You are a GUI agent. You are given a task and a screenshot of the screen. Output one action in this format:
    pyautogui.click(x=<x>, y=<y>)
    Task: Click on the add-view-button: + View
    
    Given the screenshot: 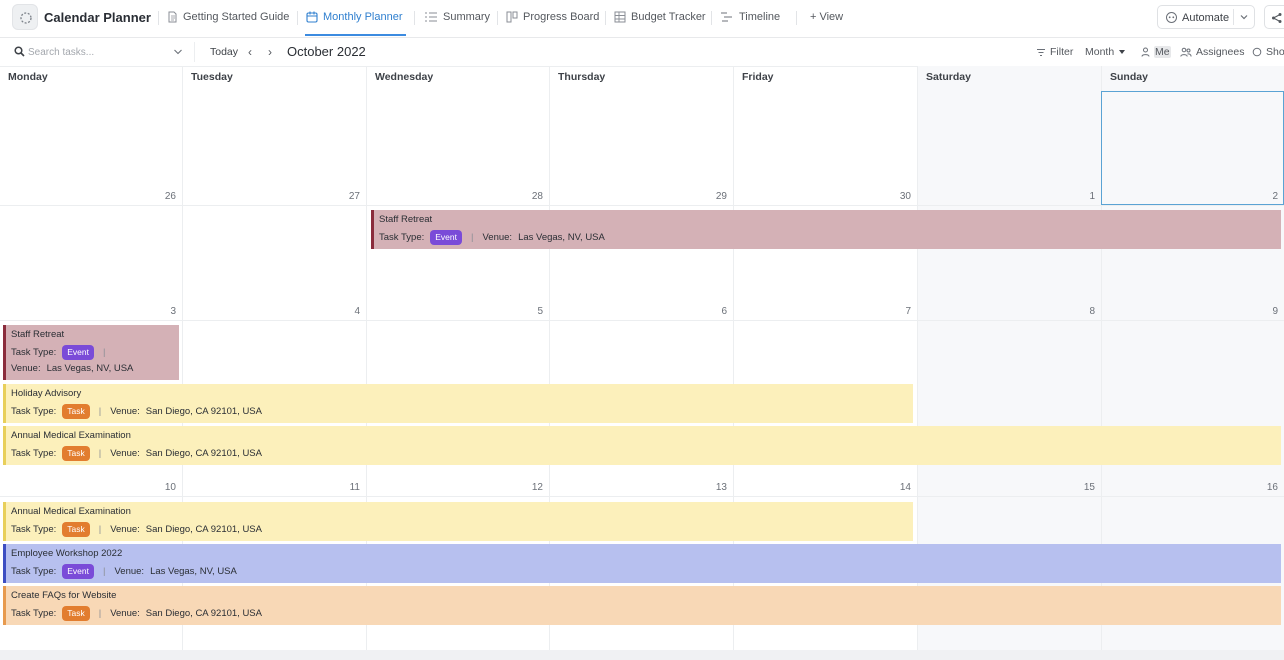 What is the action you would take?
    pyautogui.click(x=826, y=17)
    